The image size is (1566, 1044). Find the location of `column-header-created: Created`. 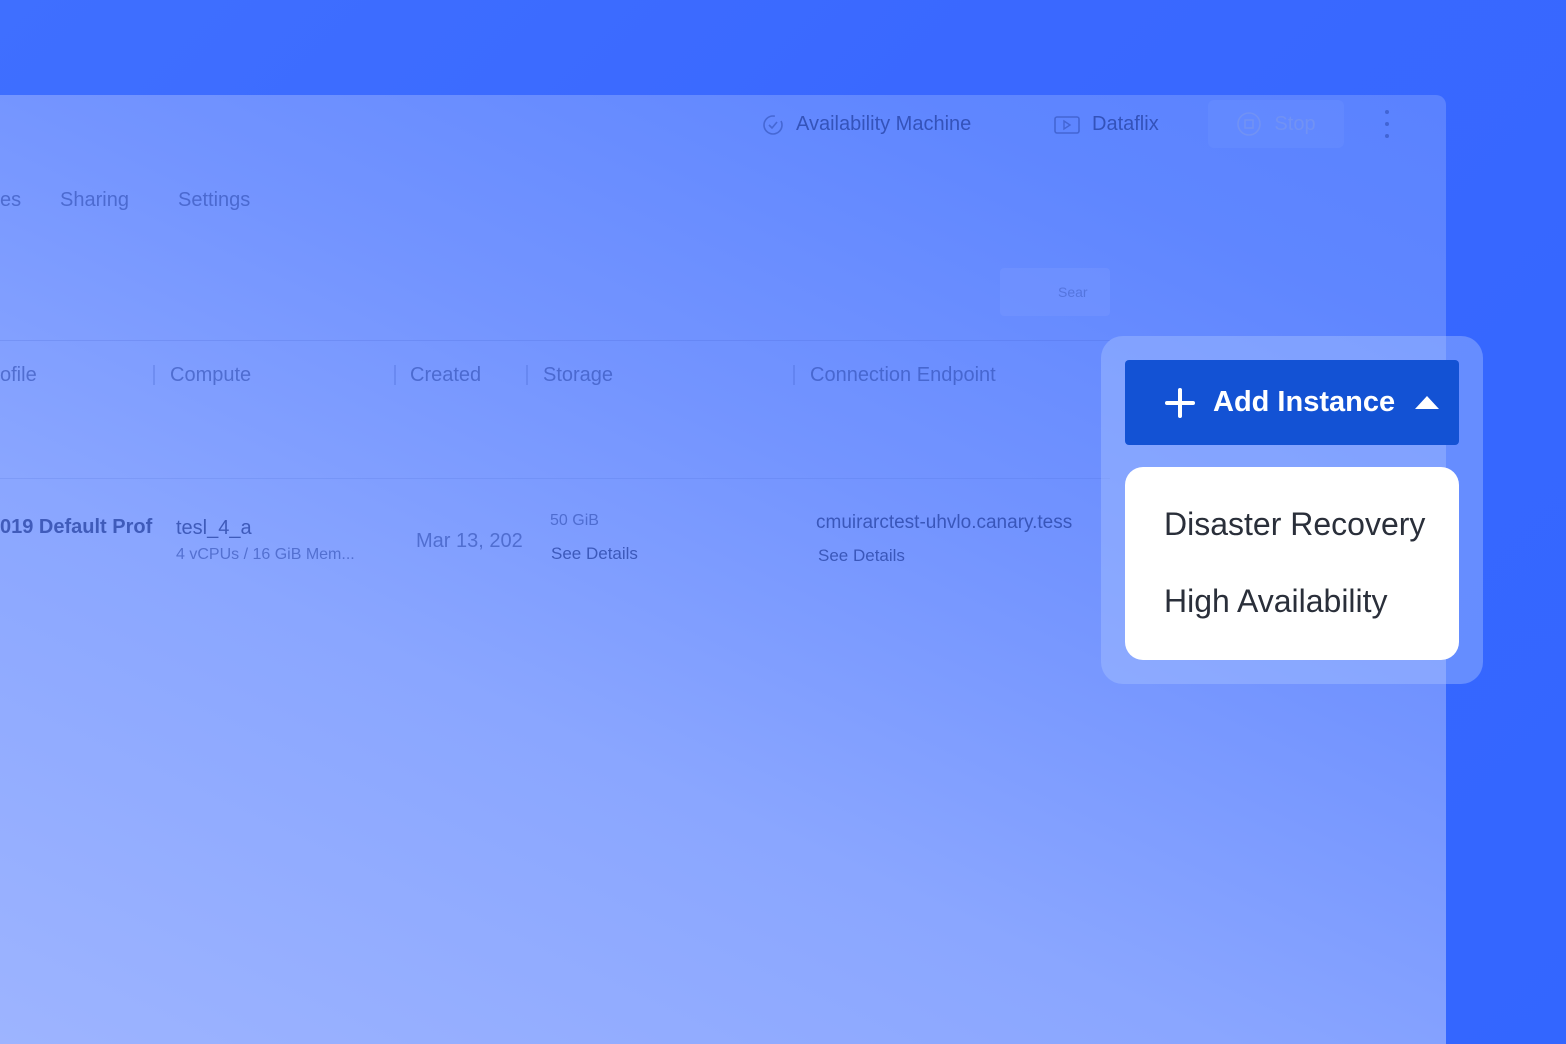

column-header-created: Created is located at coordinates (445, 375).